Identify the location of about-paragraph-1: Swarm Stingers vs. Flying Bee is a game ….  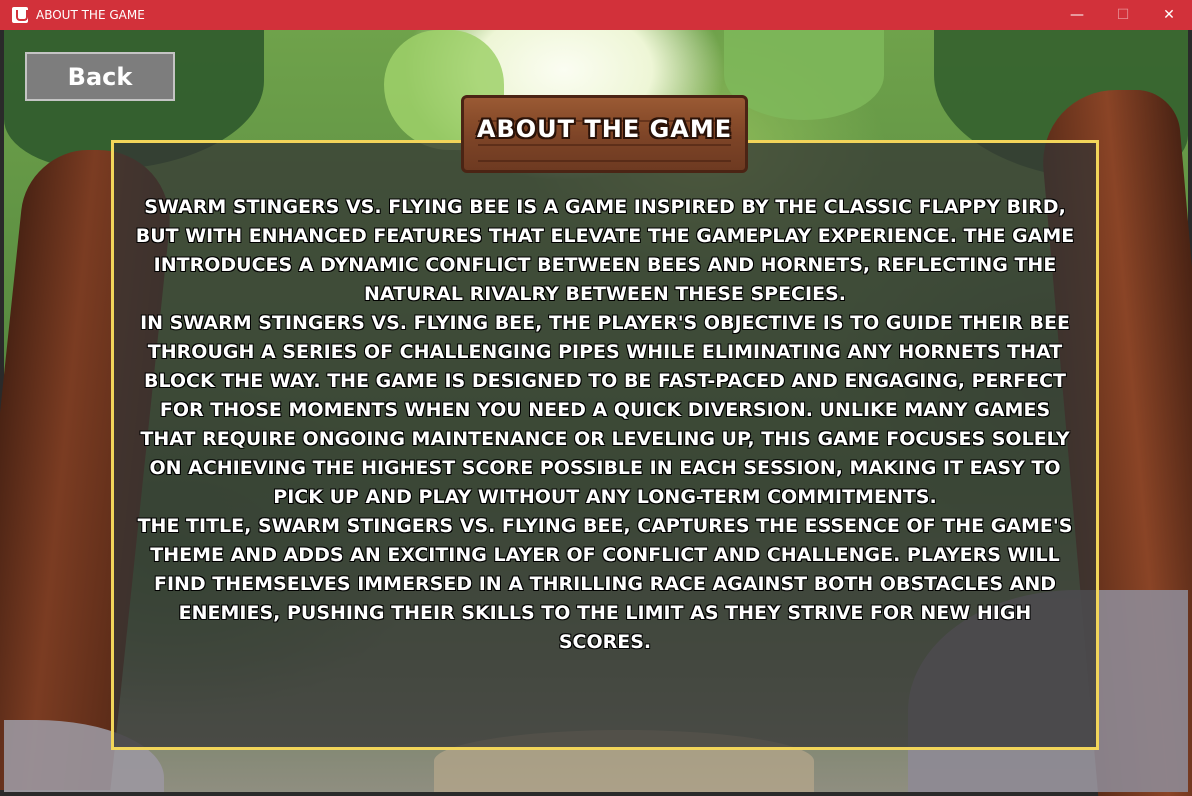
(605, 250).